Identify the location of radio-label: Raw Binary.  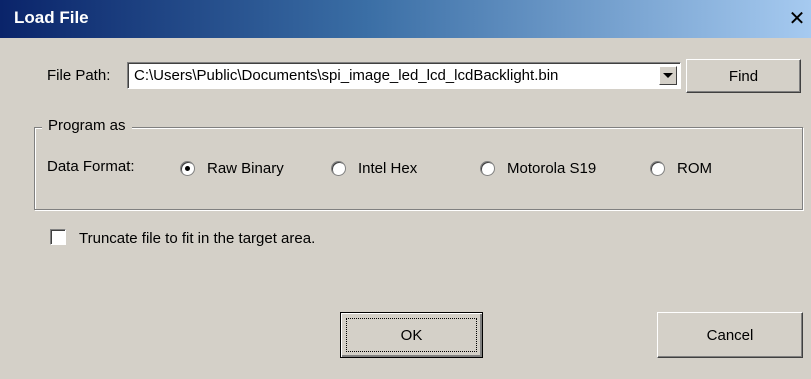
(245, 168).